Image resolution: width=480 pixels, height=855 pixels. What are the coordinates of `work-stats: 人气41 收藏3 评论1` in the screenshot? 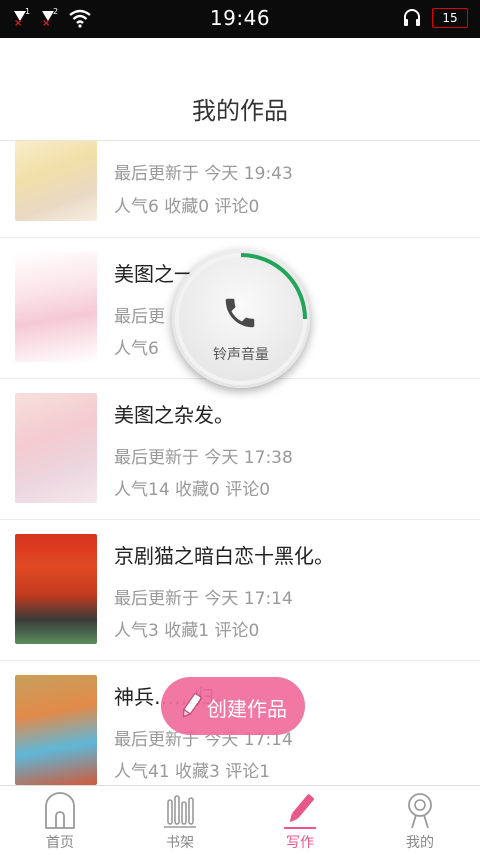 It's located at (192, 772).